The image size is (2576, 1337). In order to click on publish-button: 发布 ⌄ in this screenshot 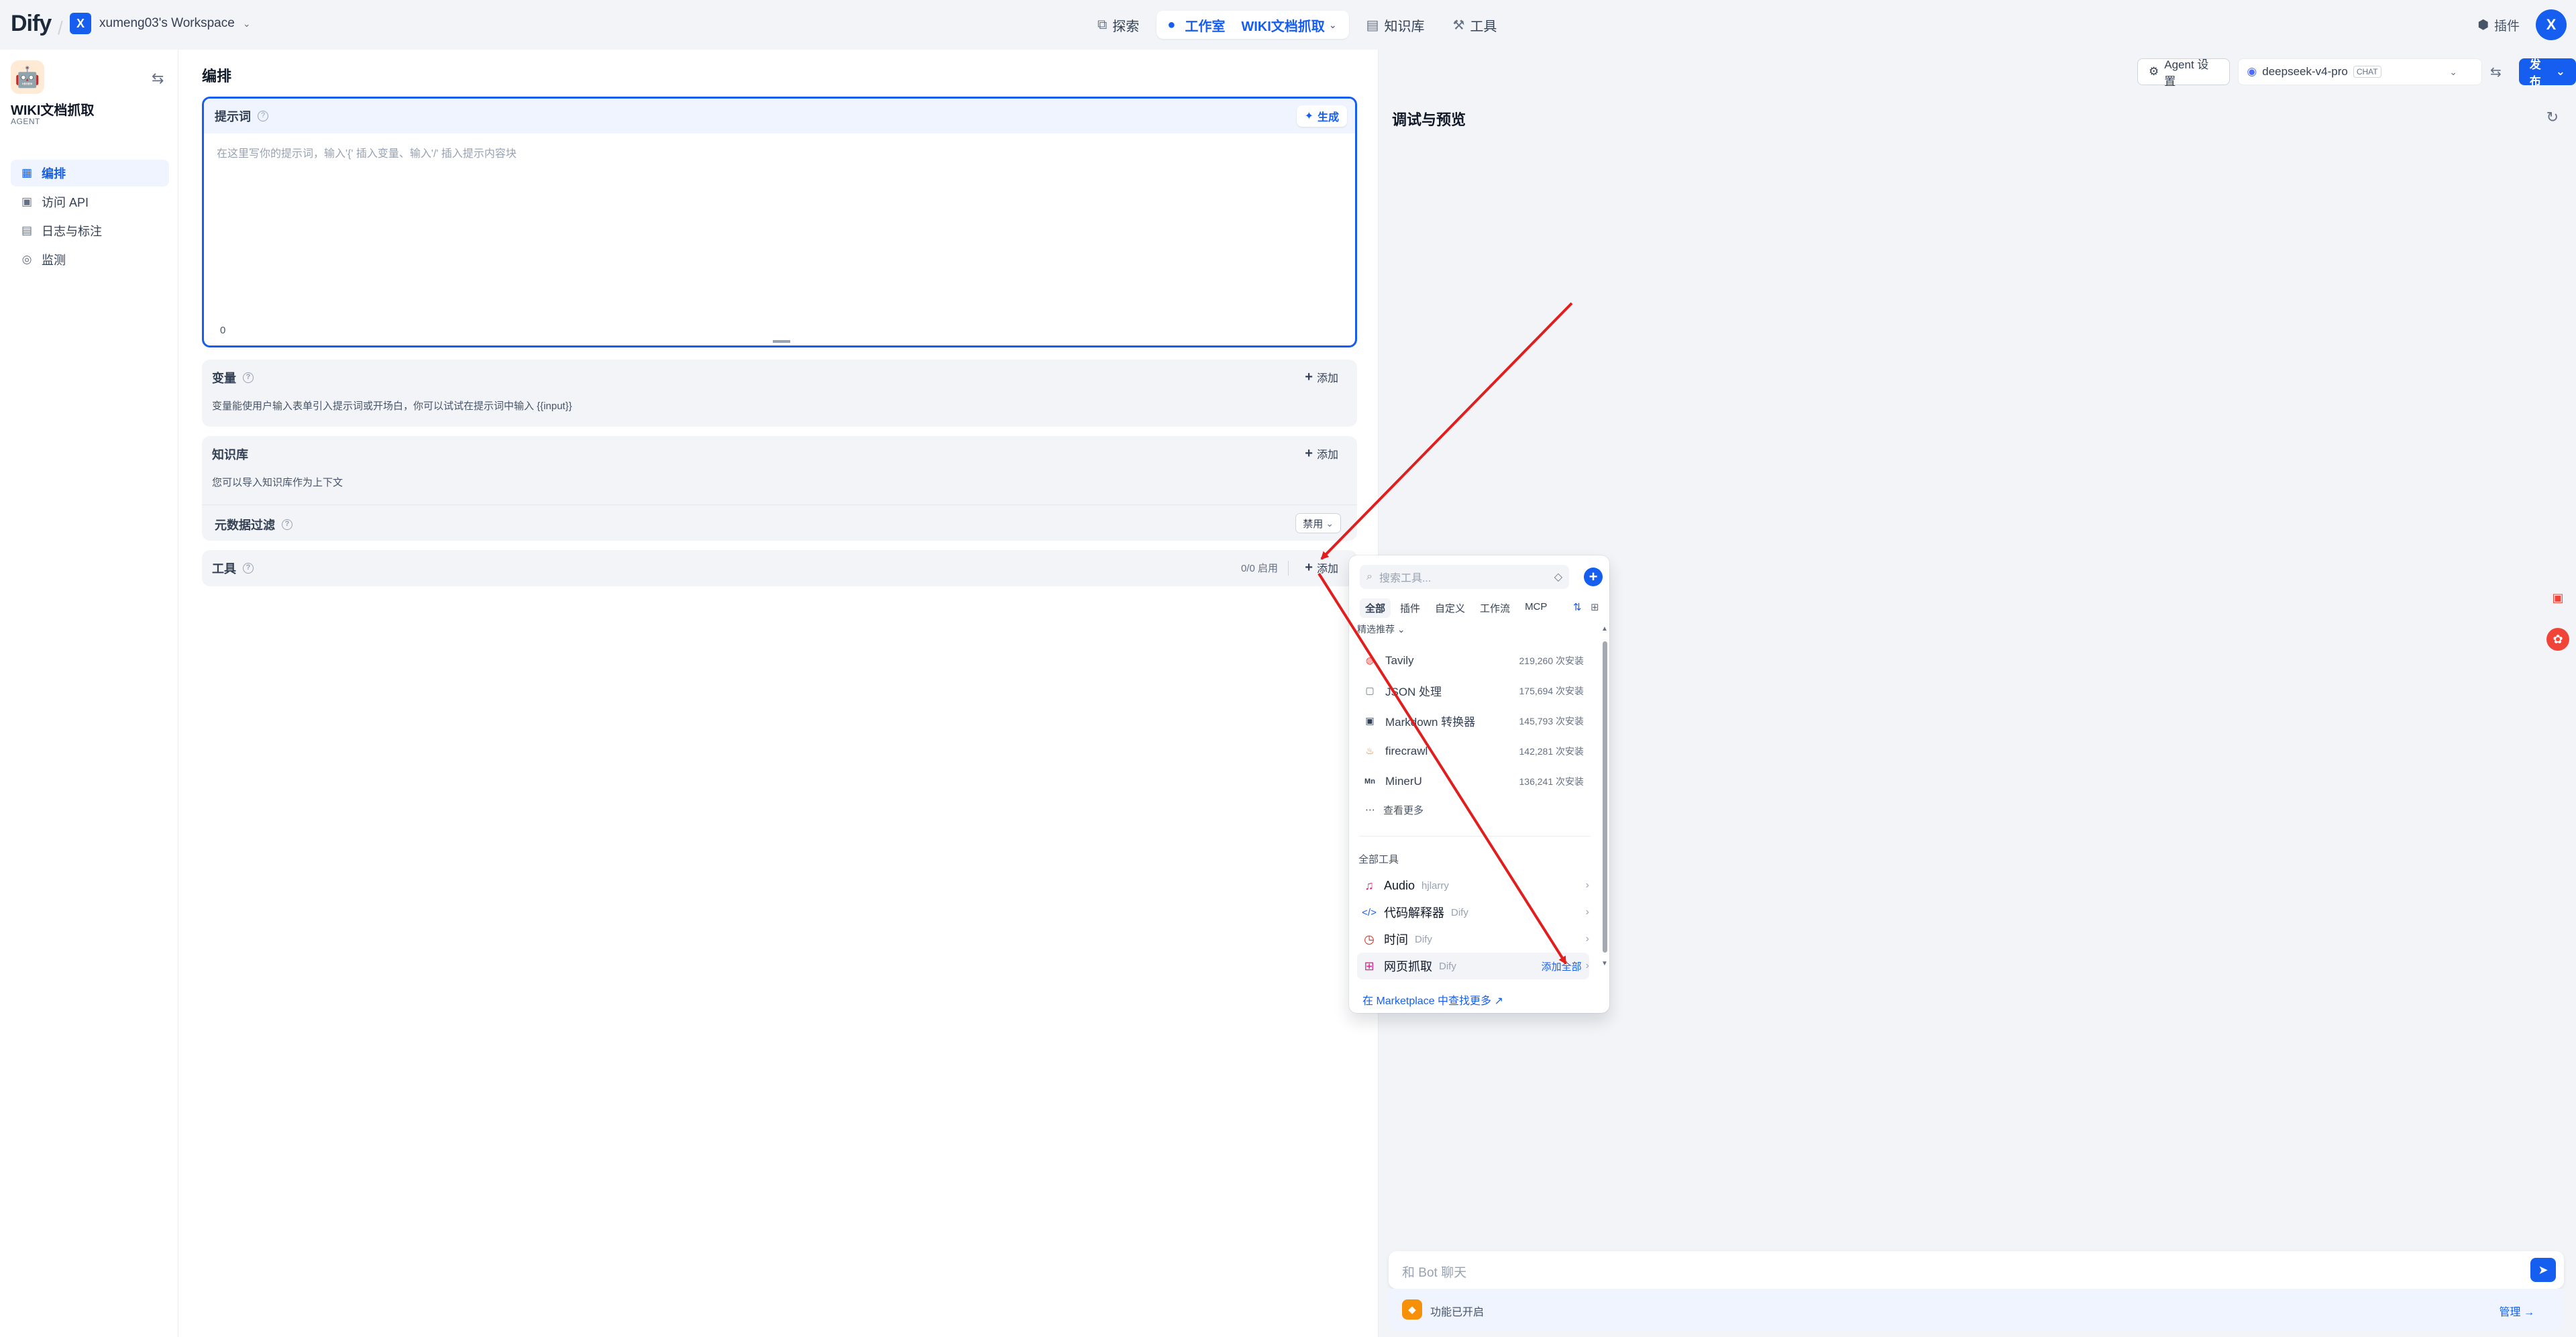, I will do `click(2547, 73)`.